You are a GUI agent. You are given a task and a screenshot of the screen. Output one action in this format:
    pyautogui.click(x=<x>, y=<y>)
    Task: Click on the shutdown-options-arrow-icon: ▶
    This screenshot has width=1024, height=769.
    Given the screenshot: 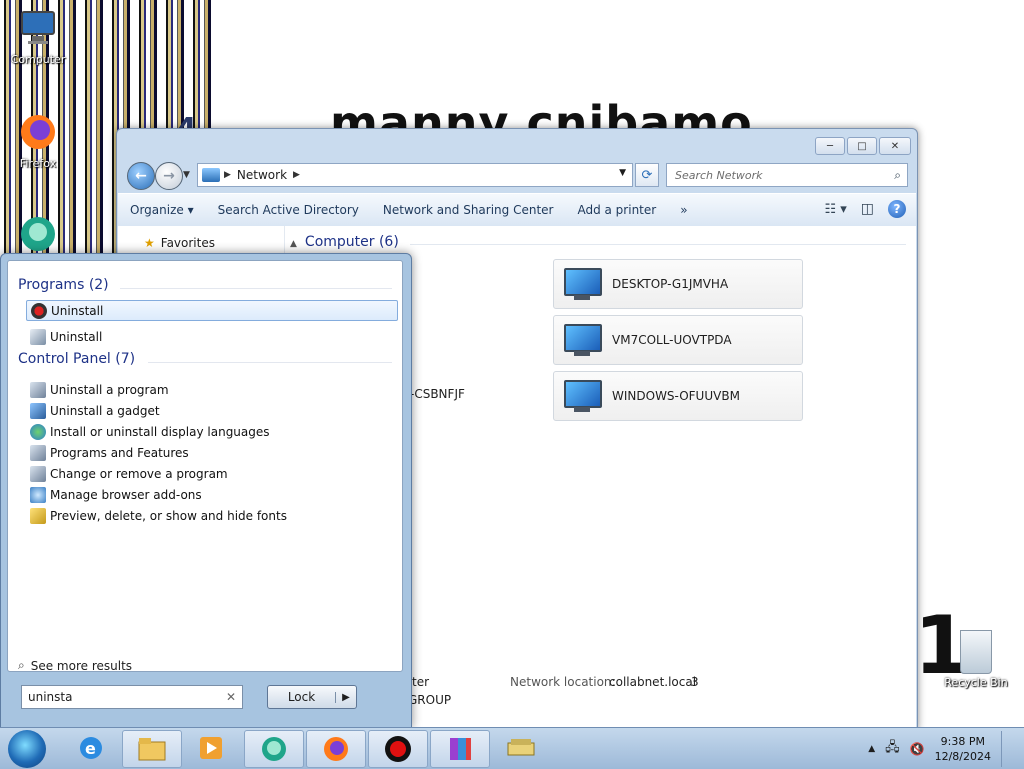 What is the action you would take?
    pyautogui.click(x=345, y=697)
    